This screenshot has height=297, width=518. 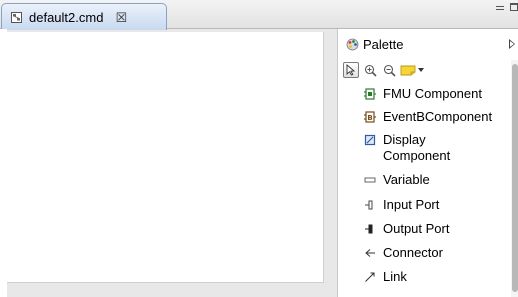 What do you see at coordinates (3, 163) in the screenshot?
I see `canvas-margin` at bounding box center [3, 163].